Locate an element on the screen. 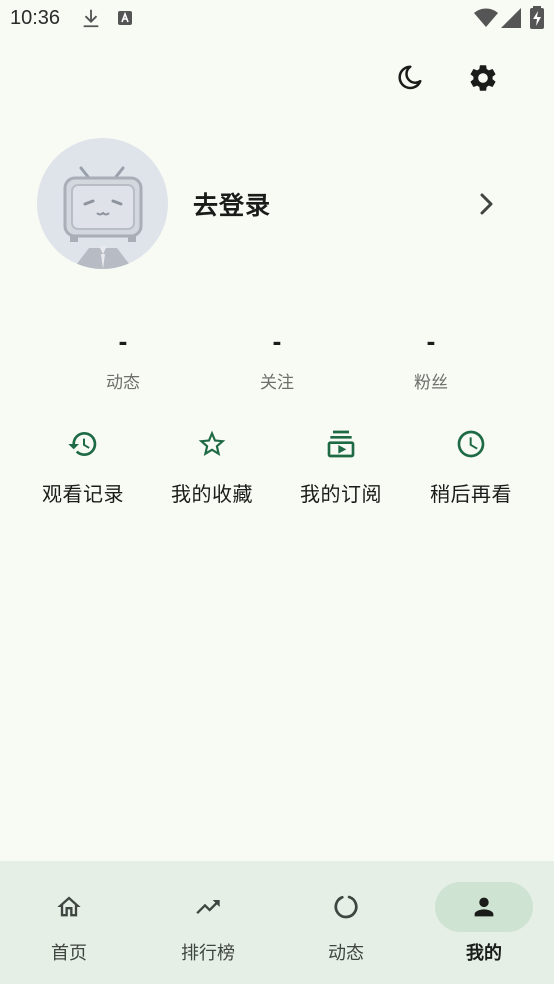 The height and width of the screenshot is (984, 554). settings-button is located at coordinates (483, 80).